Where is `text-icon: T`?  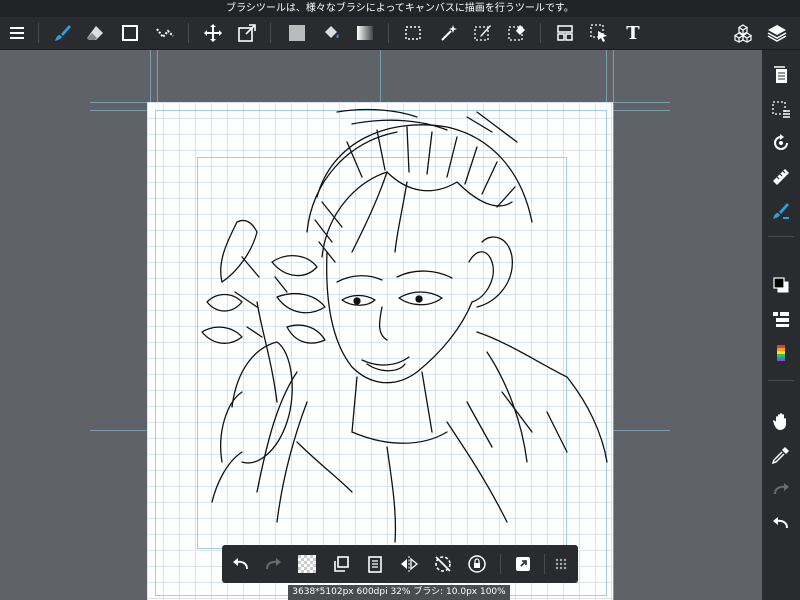 text-icon: T is located at coordinates (633, 33).